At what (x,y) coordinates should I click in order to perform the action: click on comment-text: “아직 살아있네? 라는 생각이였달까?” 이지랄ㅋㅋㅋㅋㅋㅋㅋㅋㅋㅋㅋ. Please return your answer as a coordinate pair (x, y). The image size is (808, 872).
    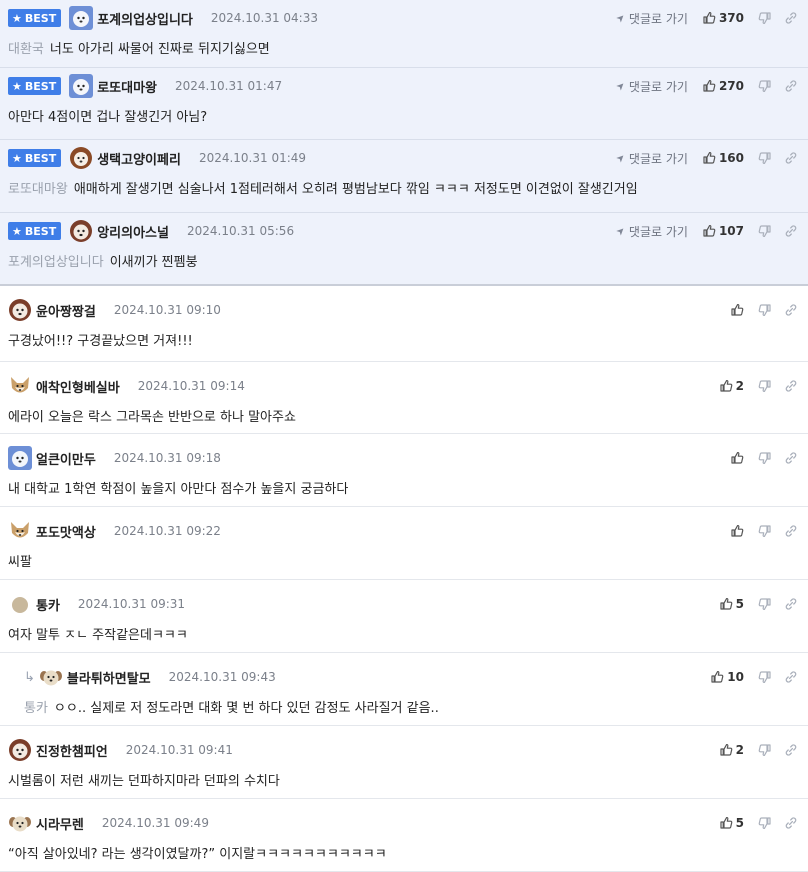
    Looking at the image, I should click on (197, 852).